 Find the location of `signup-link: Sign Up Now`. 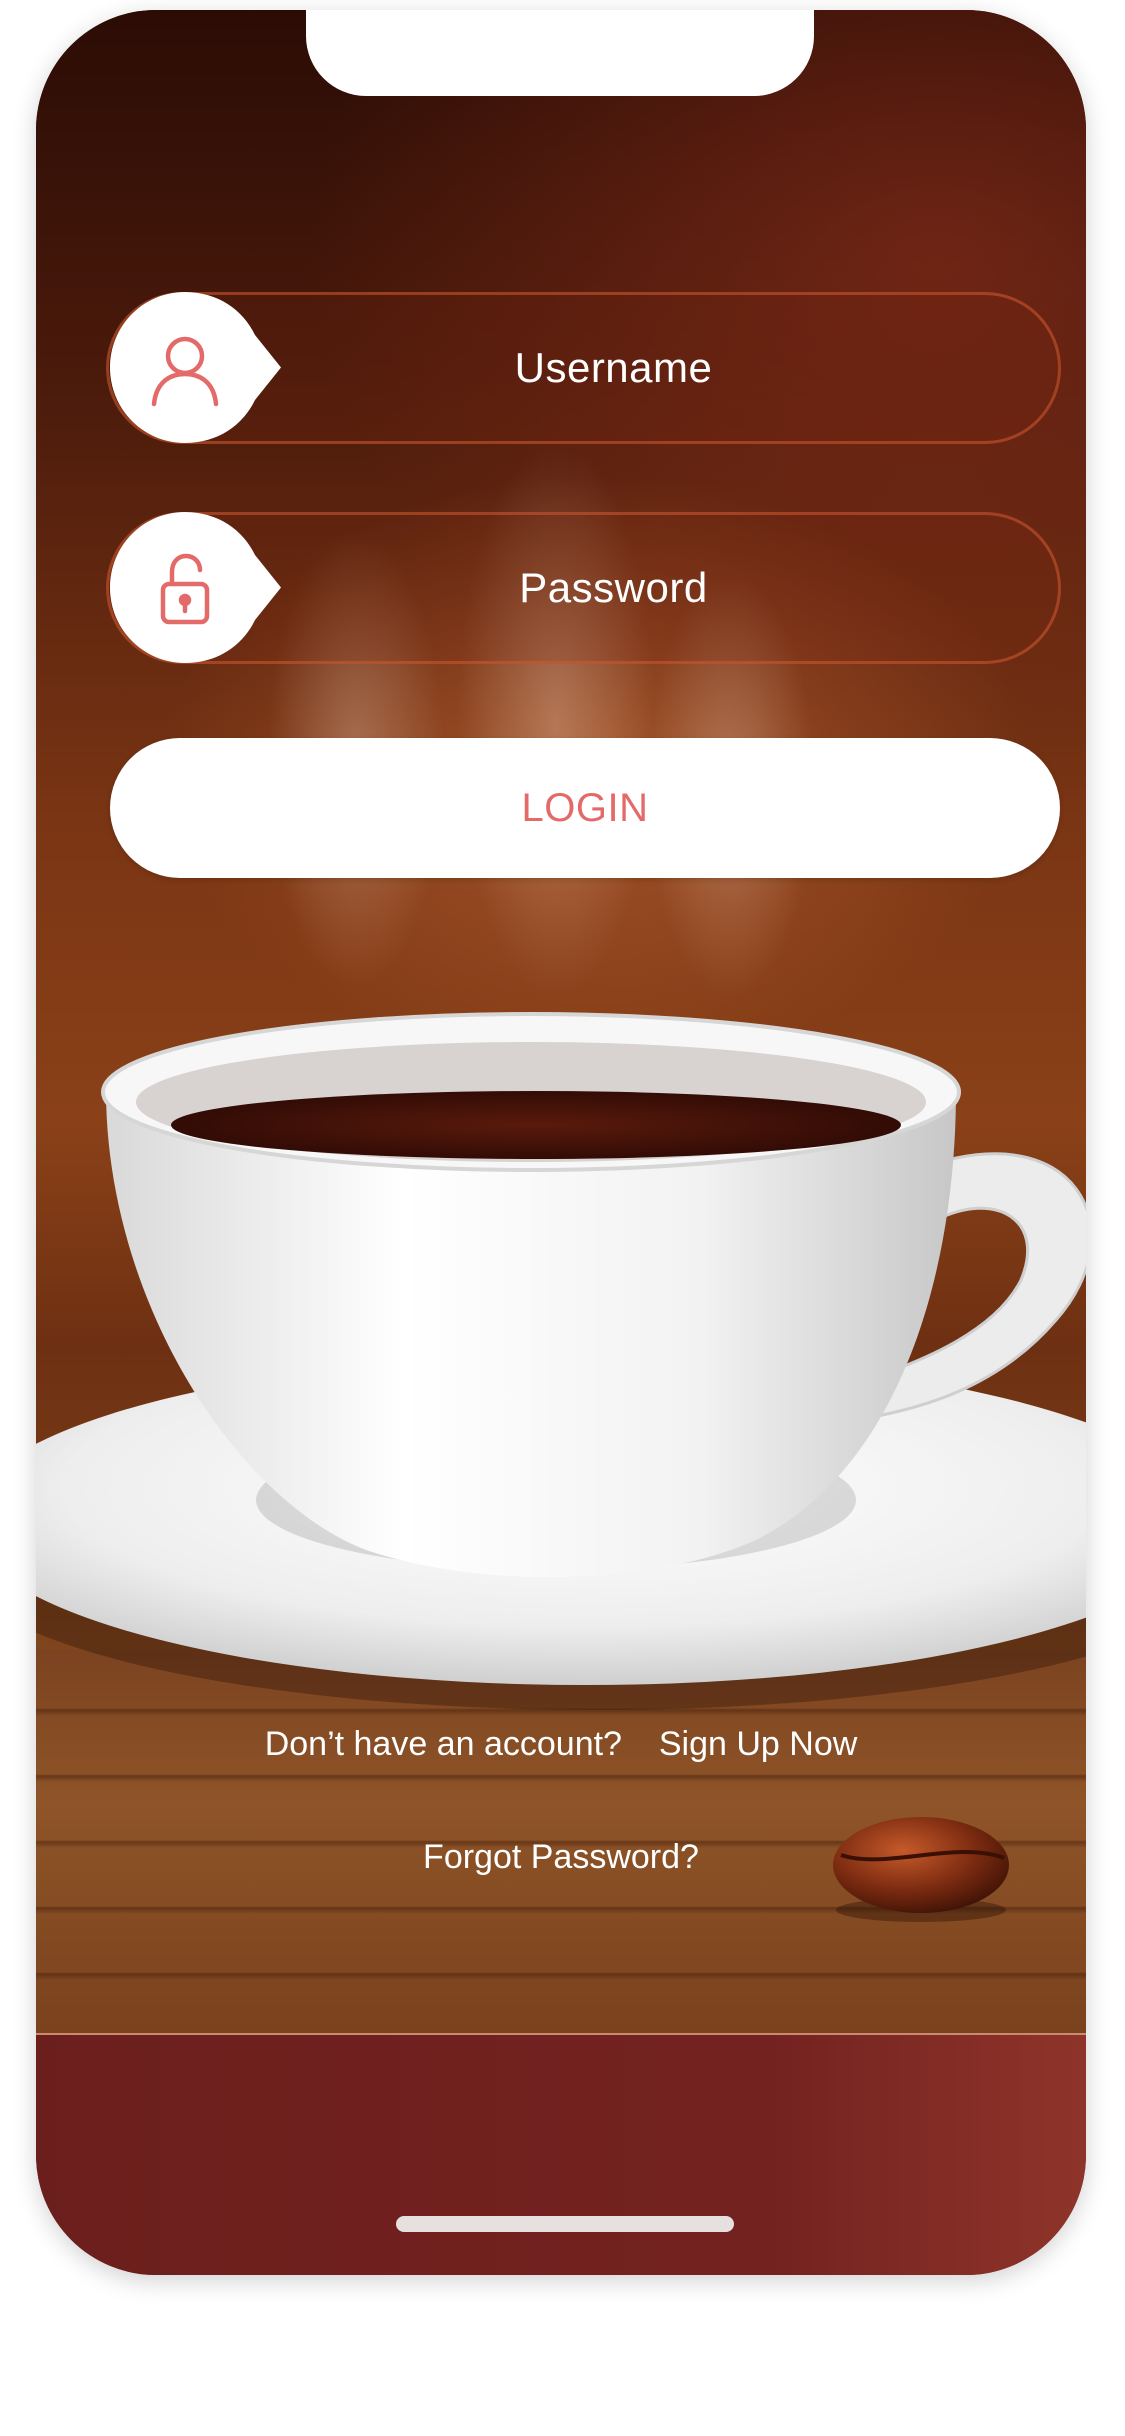

signup-link: Sign Up Now is located at coordinates (758, 1744).